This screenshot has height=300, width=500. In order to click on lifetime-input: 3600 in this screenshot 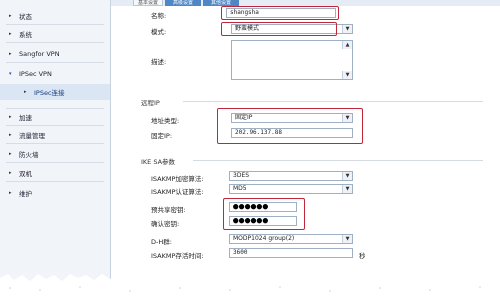, I will do `click(291, 253)`.